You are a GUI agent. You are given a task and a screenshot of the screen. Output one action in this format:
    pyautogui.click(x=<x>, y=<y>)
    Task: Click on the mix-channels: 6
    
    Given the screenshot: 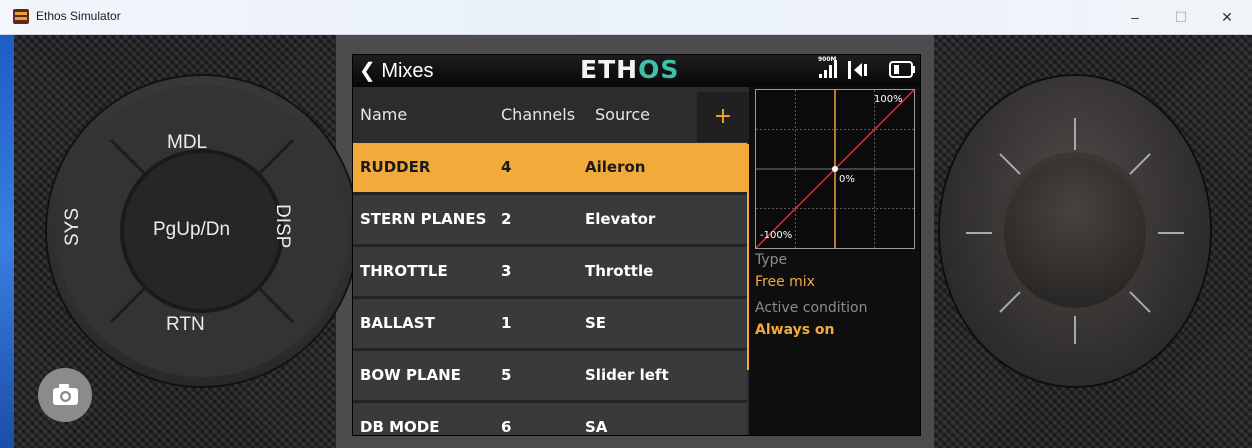 What is the action you would take?
    pyautogui.click(x=506, y=426)
    